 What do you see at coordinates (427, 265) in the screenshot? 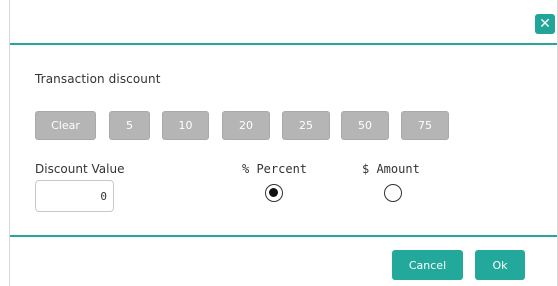
I see `cancel-button: Cancel` at bounding box center [427, 265].